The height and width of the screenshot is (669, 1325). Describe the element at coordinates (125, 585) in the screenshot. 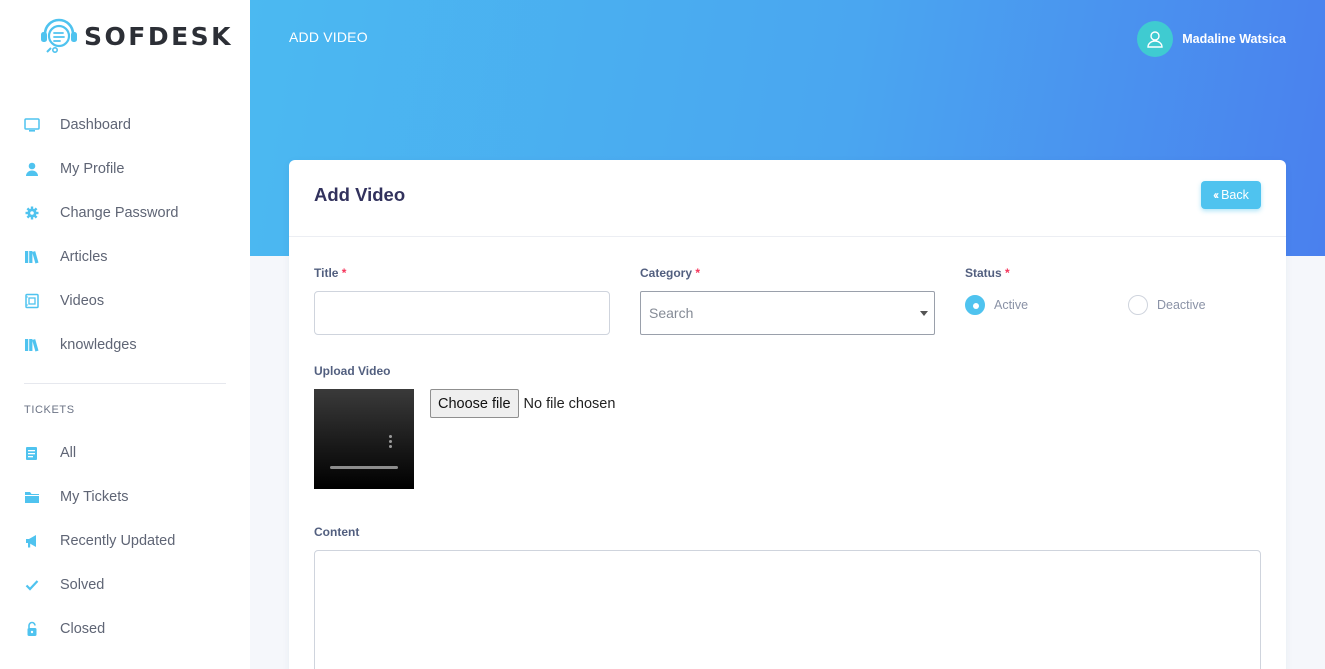

I see `sidebar-item-solved: Solved` at that location.